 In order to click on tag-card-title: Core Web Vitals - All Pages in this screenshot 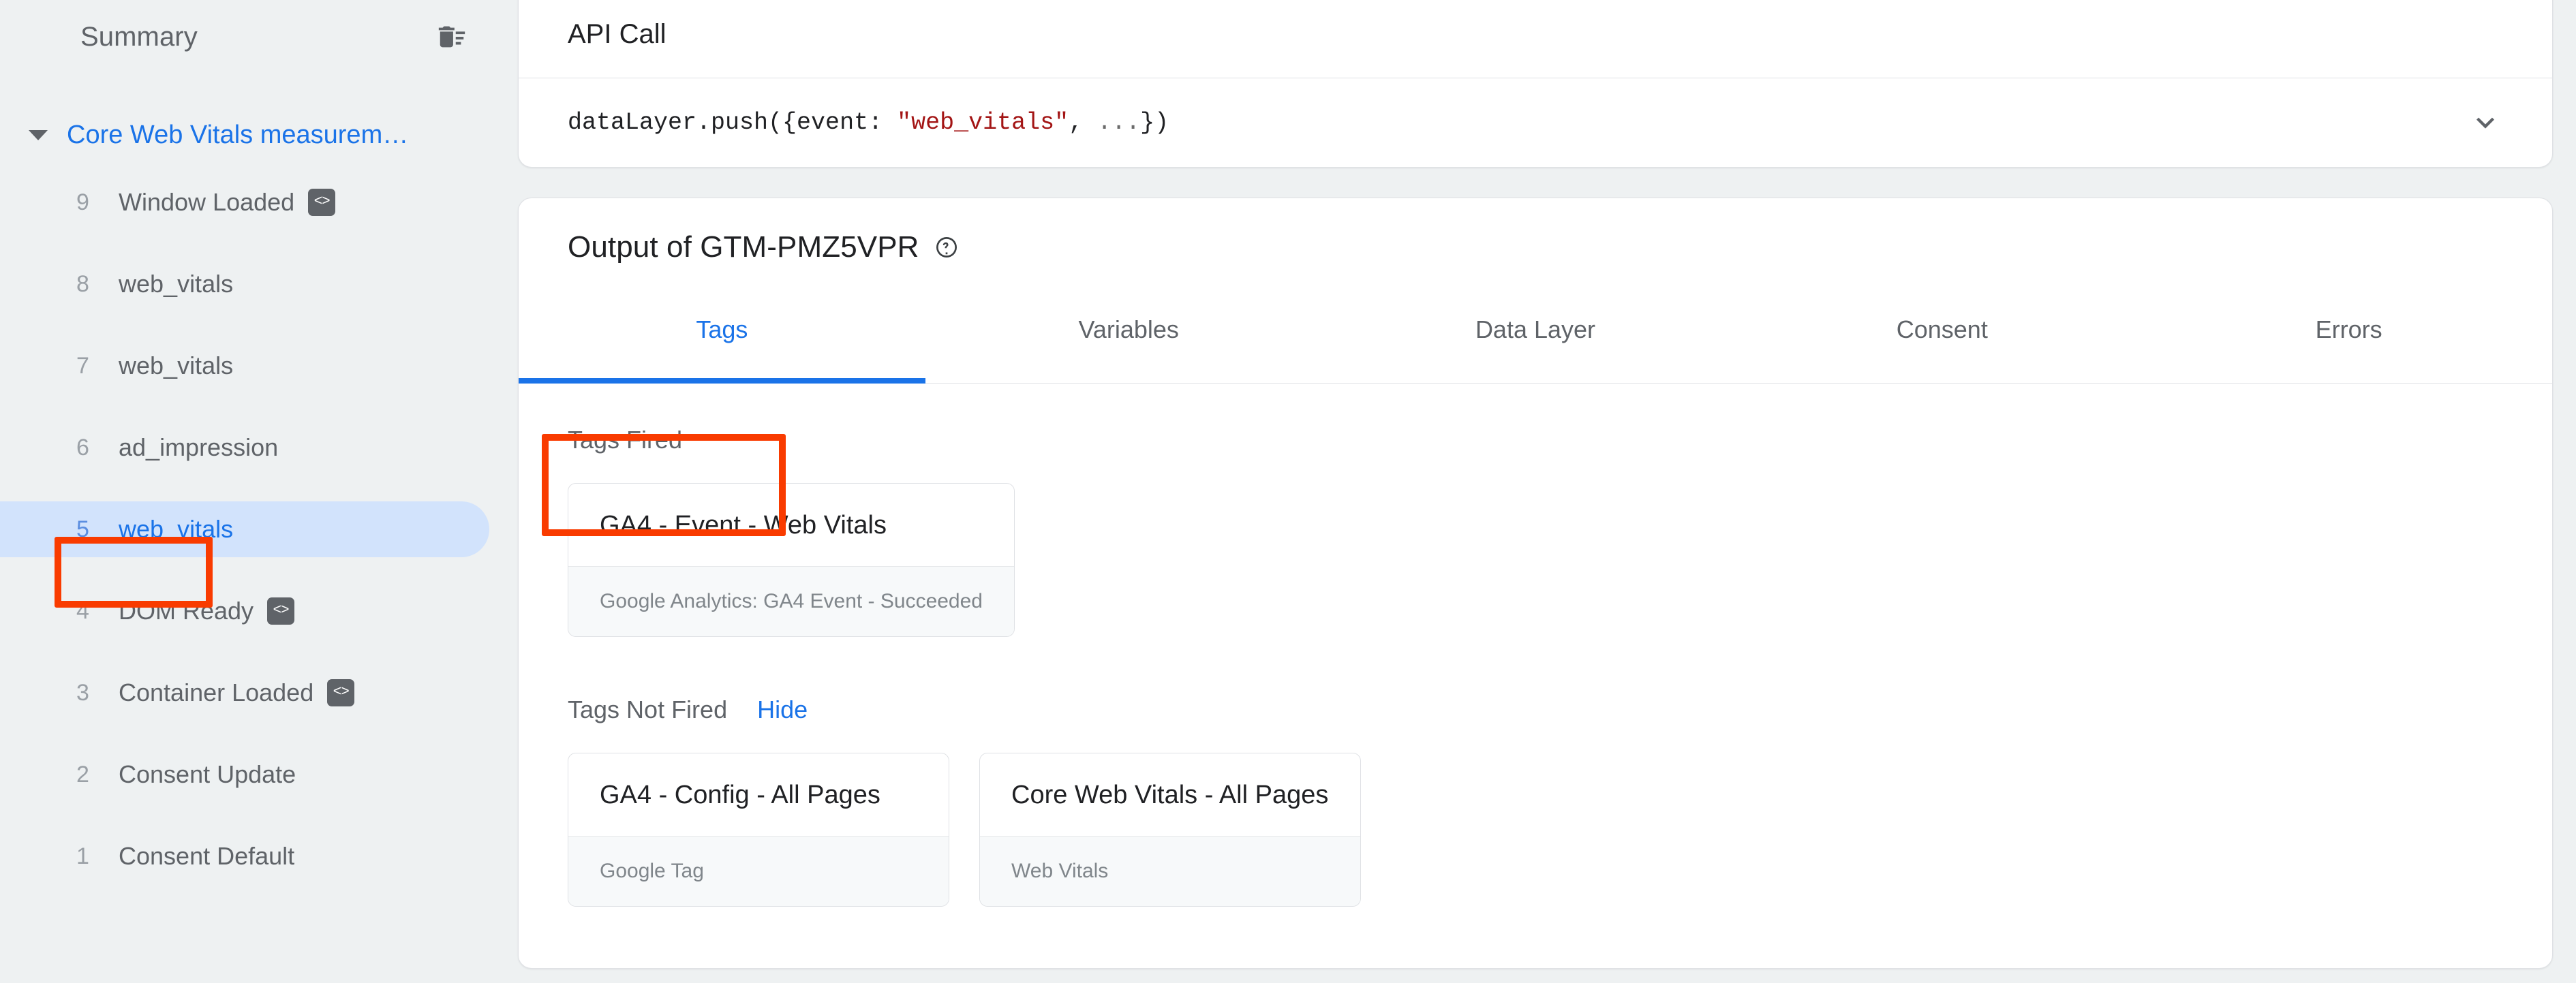, I will do `click(1170, 795)`.